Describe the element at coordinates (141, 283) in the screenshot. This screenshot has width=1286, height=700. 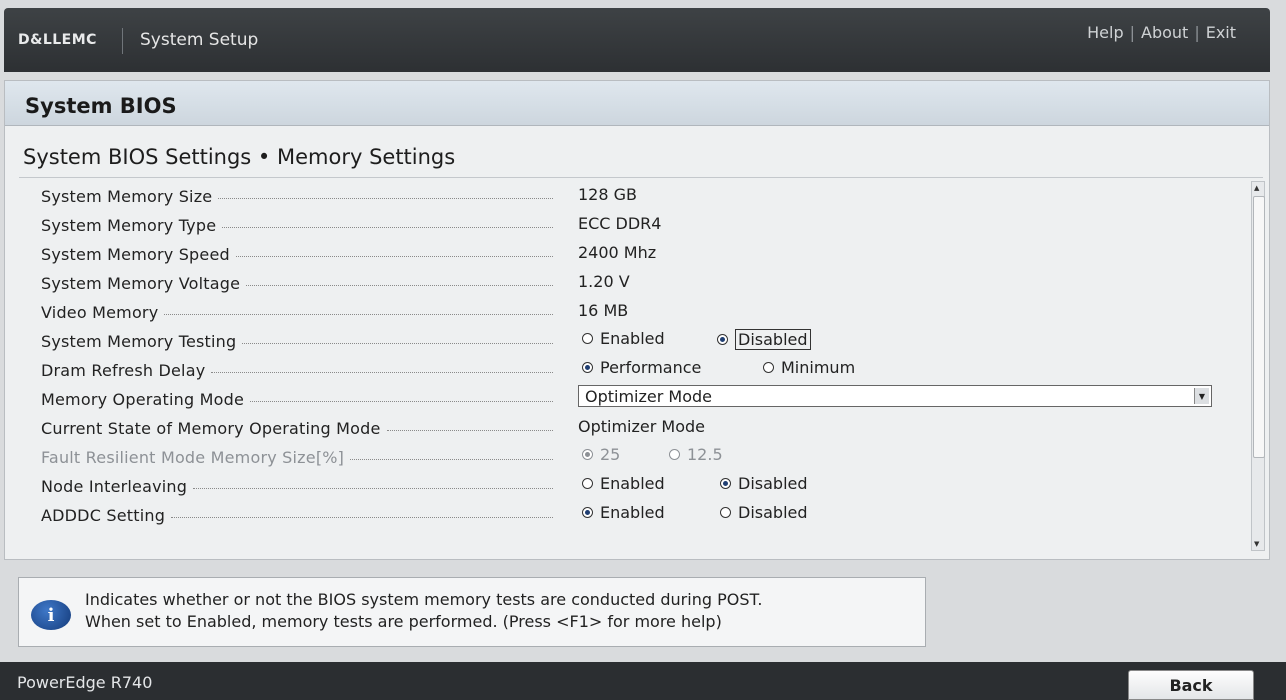
I see `setting-label: System Memory Voltage` at that location.